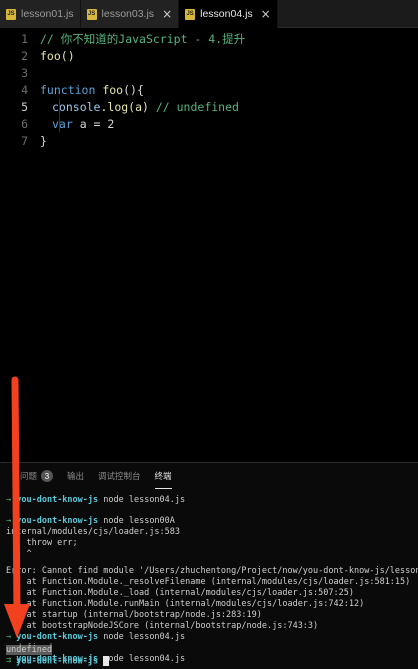 Image resolution: width=418 pixels, height=669 pixels. I want to click on command: node lesson00A, so click(136, 521).